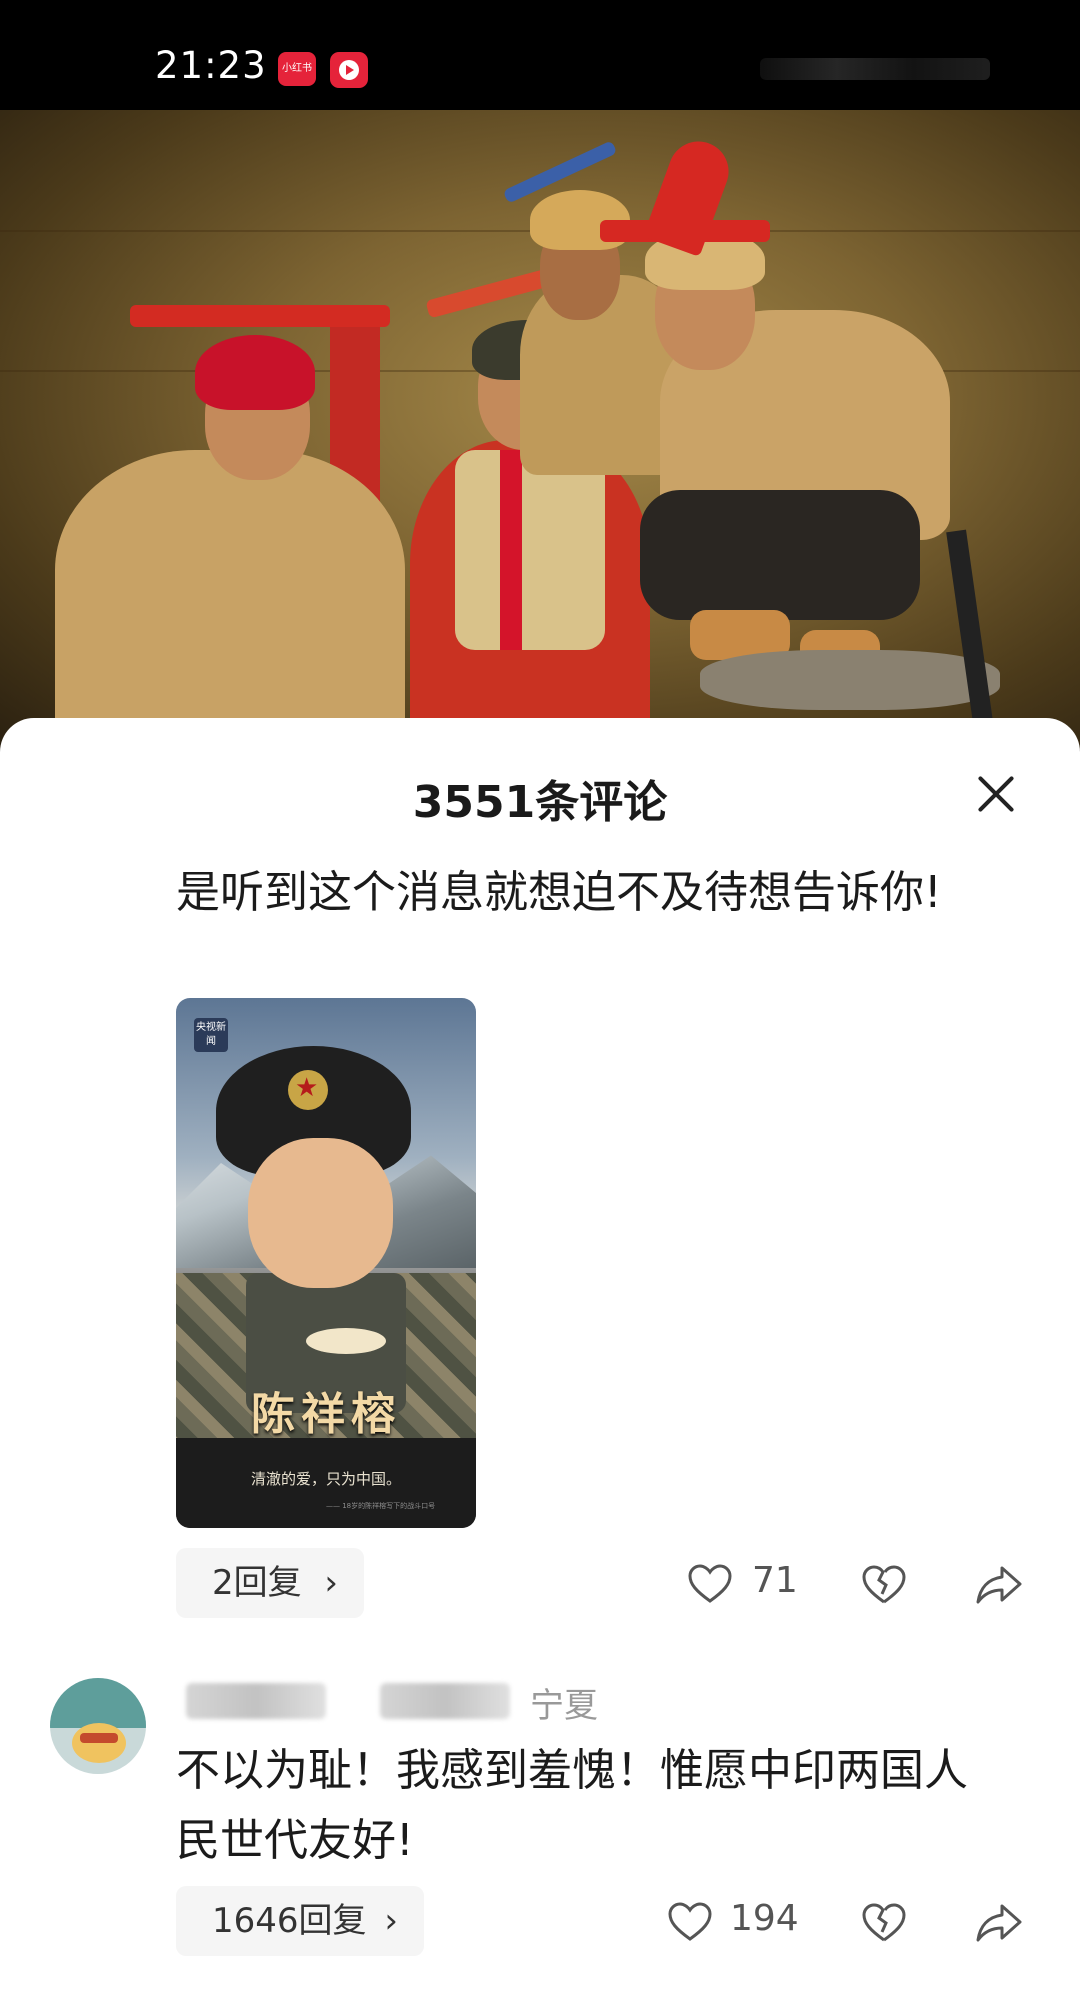 This screenshot has height=2003, width=1080. I want to click on view-replies-button: 1646回复 ›, so click(300, 1921).